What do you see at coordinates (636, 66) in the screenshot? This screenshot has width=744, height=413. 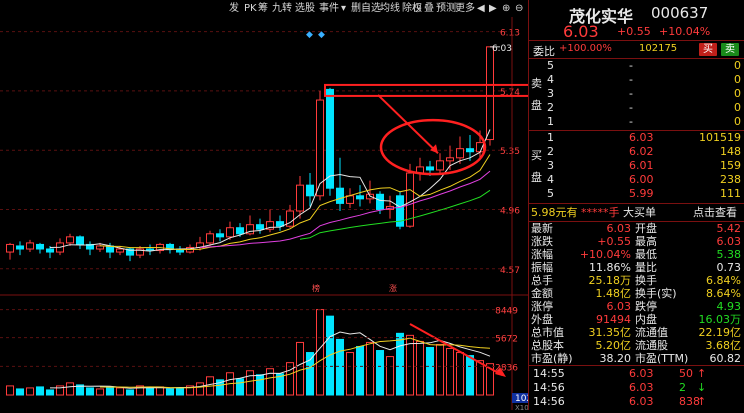 I see `sell-level-row: 5 - 0` at bounding box center [636, 66].